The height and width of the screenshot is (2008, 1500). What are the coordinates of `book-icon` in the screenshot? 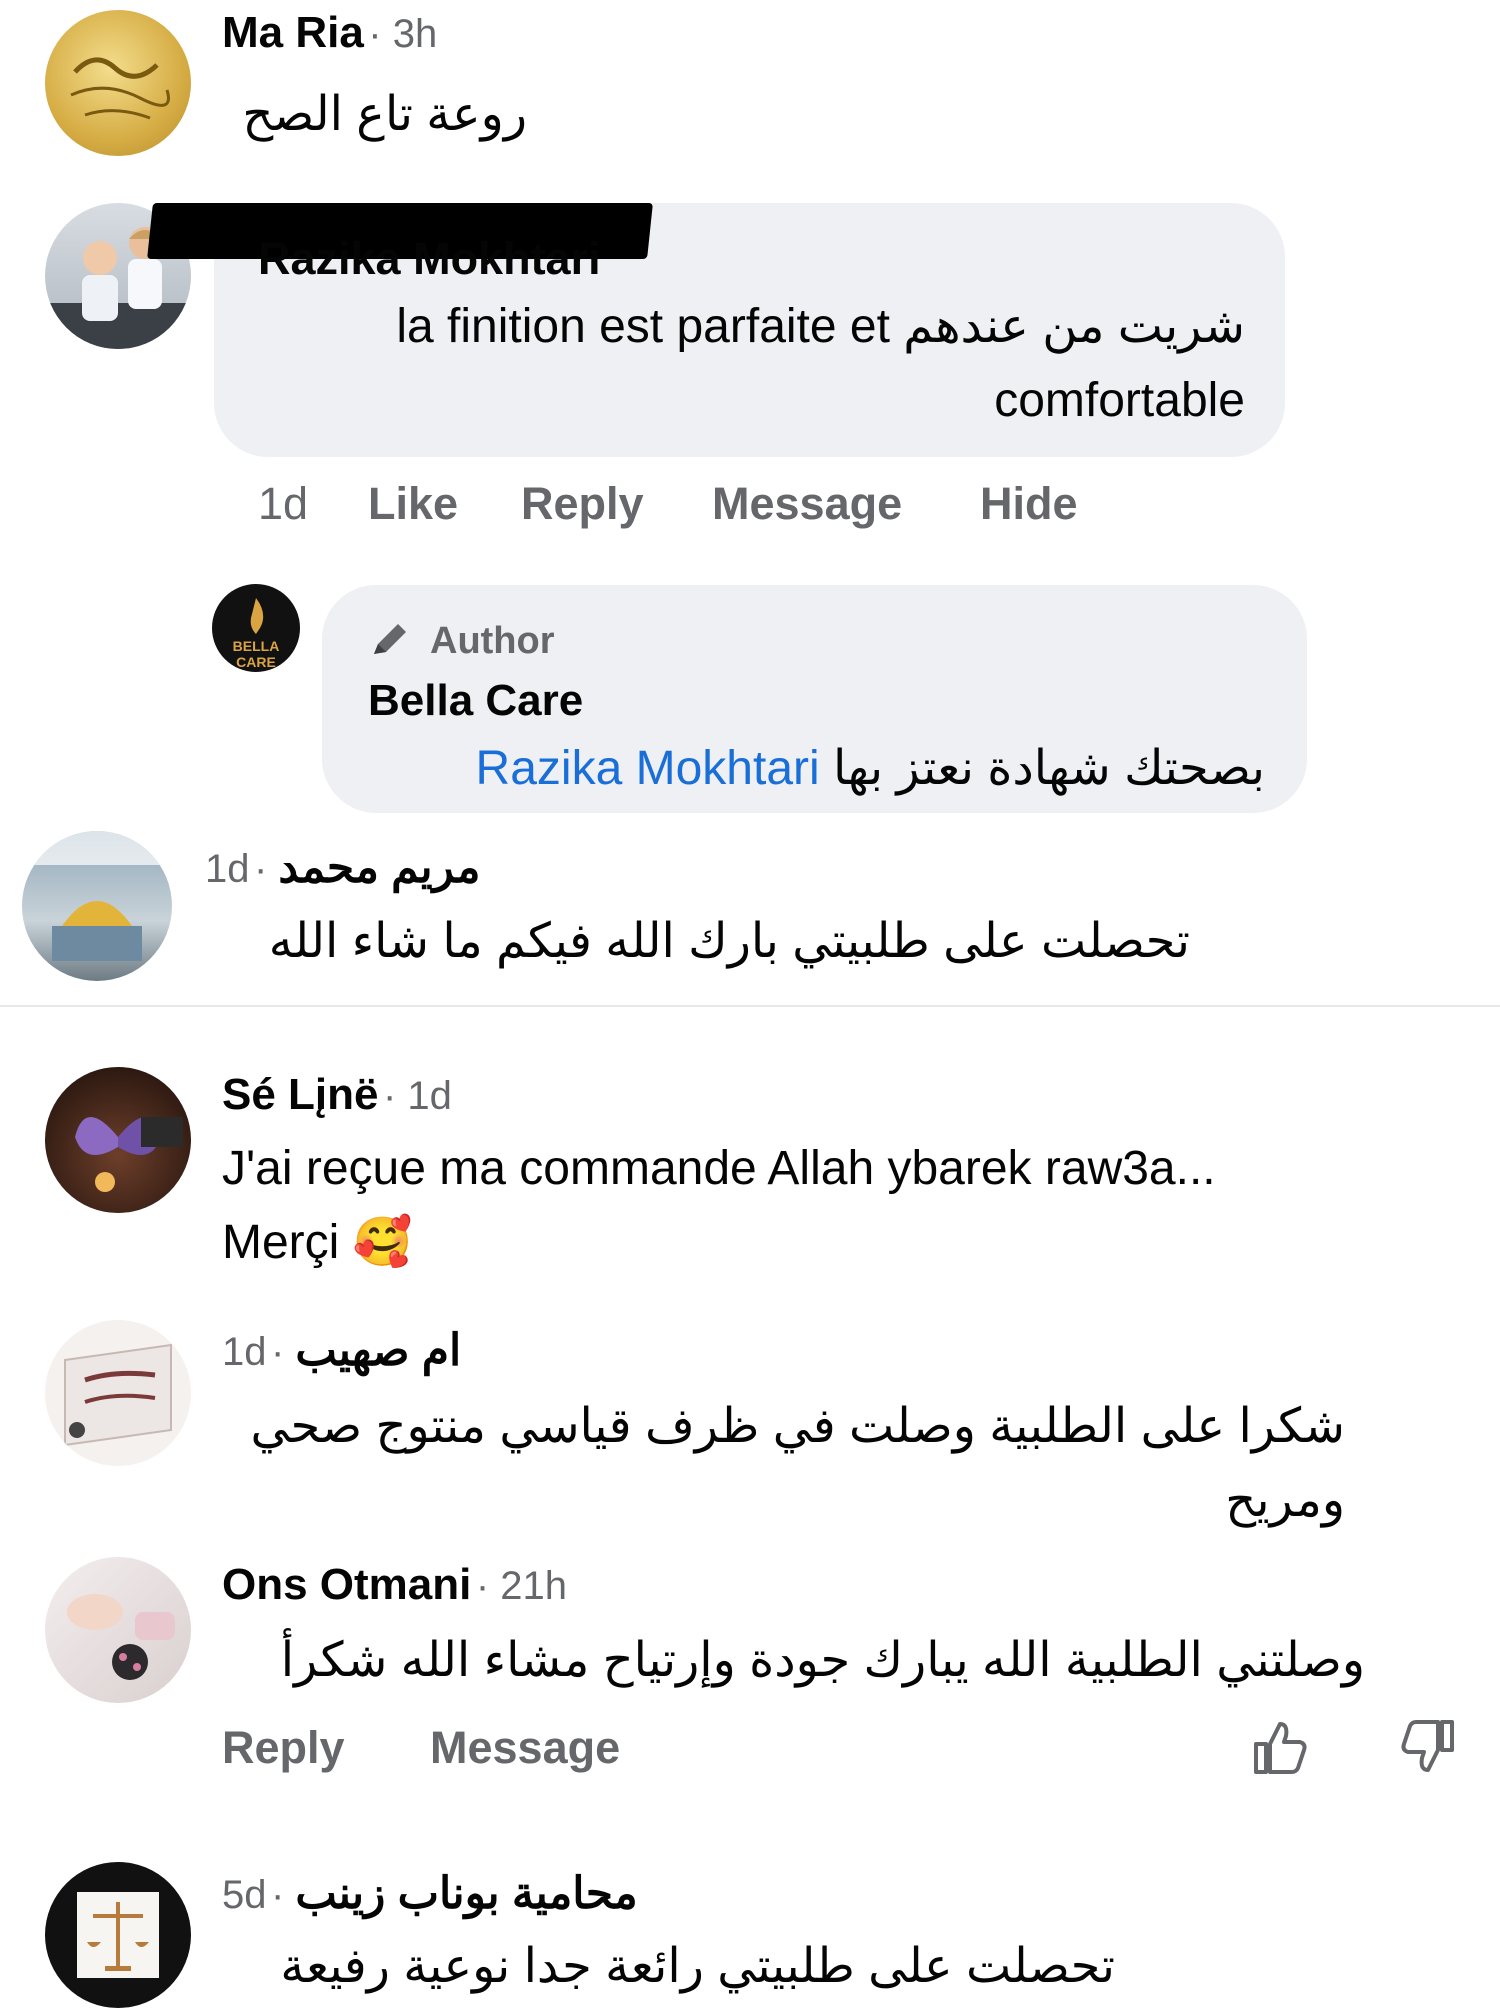 It's located at (118, 1395).